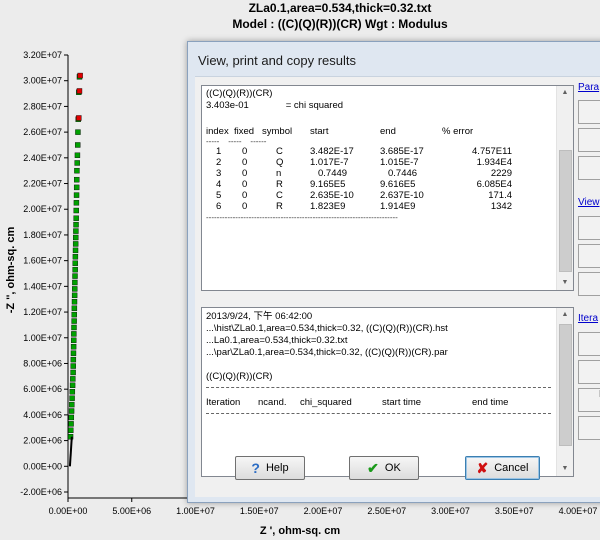 Image resolution: width=600 pixels, height=540 pixels. I want to click on y-tick-label: 4.00E+06, so click(42, 415).